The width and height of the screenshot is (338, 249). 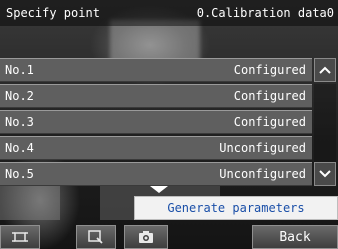 I want to click on point-number: No.2, so click(x=19, y=96).